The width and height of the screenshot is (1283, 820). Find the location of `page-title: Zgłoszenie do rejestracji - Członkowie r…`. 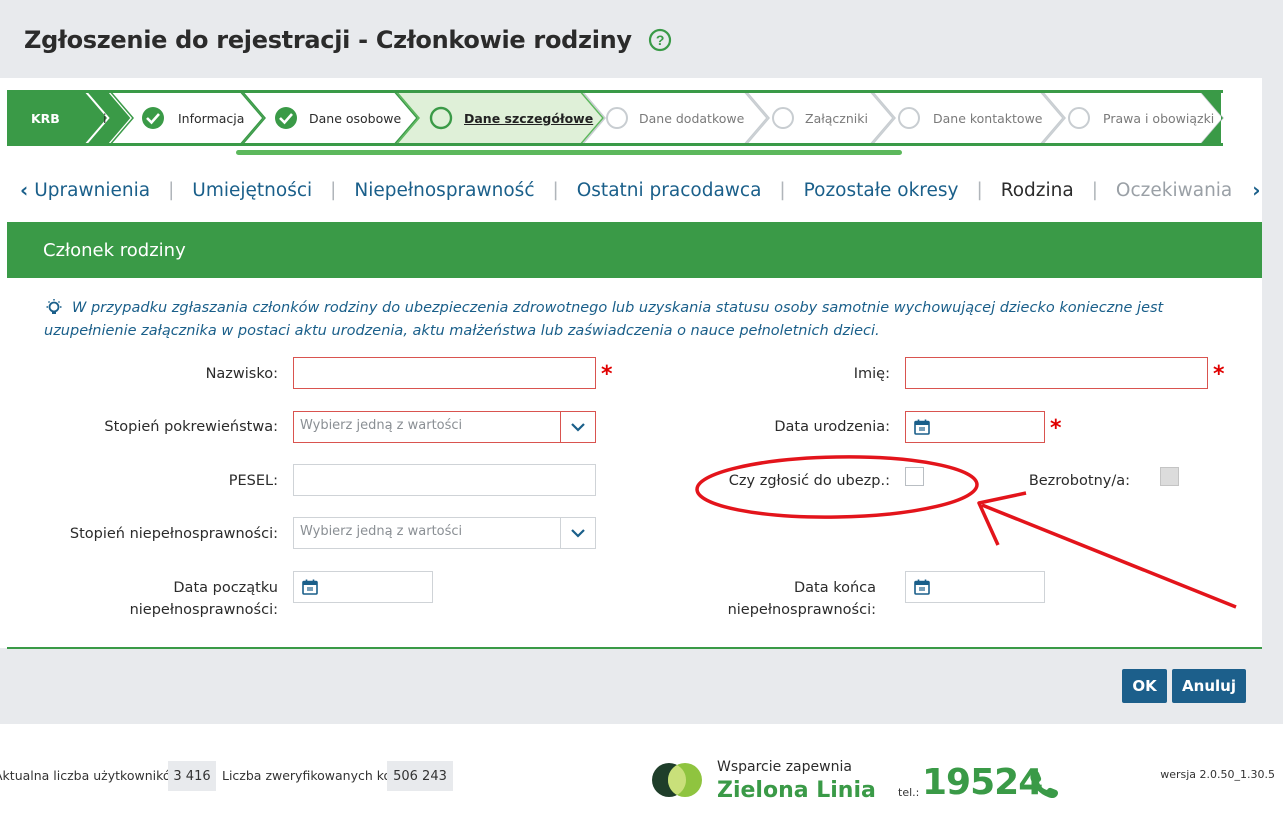

page-title: Zgłoszenie do rejestracji - Członkowie r… is located at coordinates (348, 40).